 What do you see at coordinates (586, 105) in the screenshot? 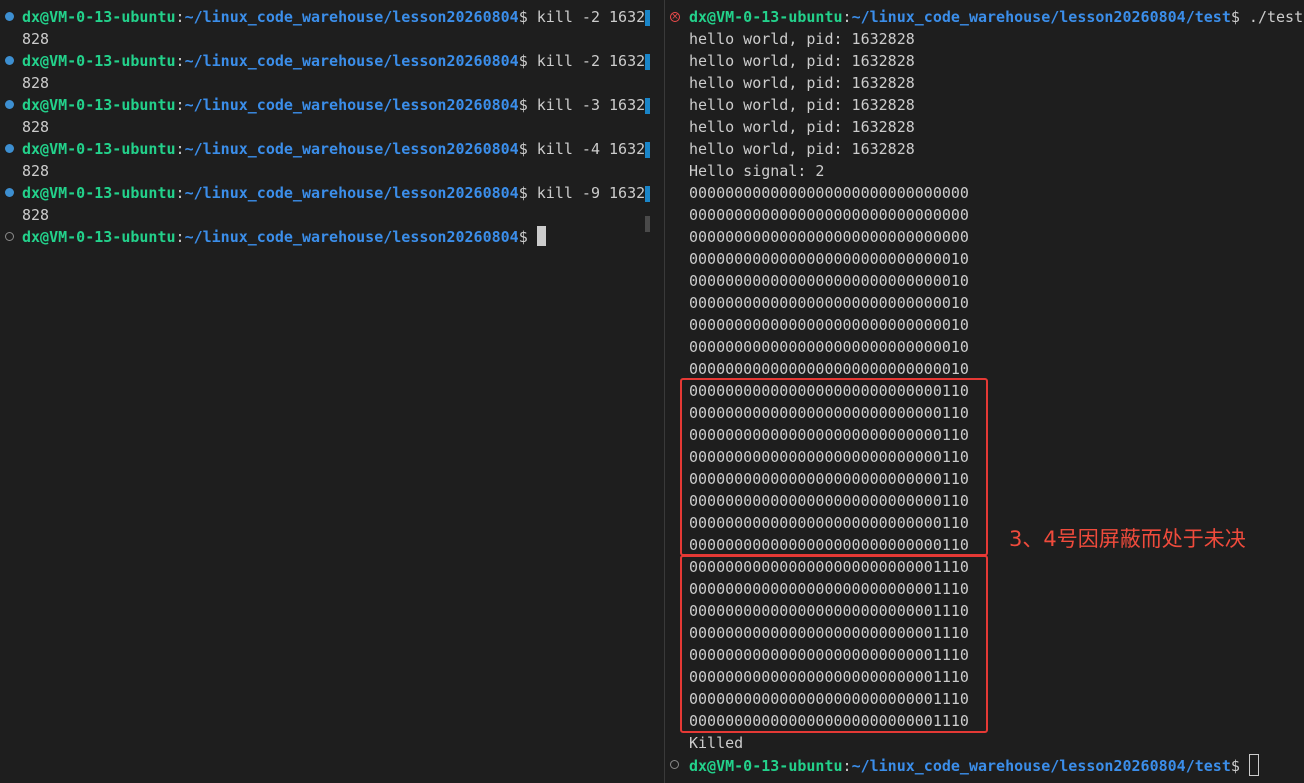
I see `command-text: kill -3 1632` at bounding box center [586, 105].